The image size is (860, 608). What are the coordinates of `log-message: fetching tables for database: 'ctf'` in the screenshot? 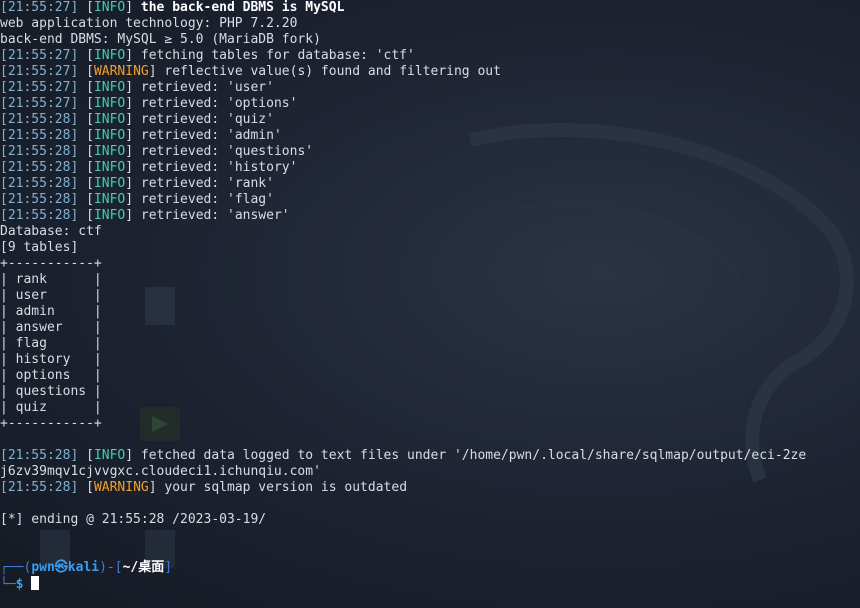 It's located at (277, 55).